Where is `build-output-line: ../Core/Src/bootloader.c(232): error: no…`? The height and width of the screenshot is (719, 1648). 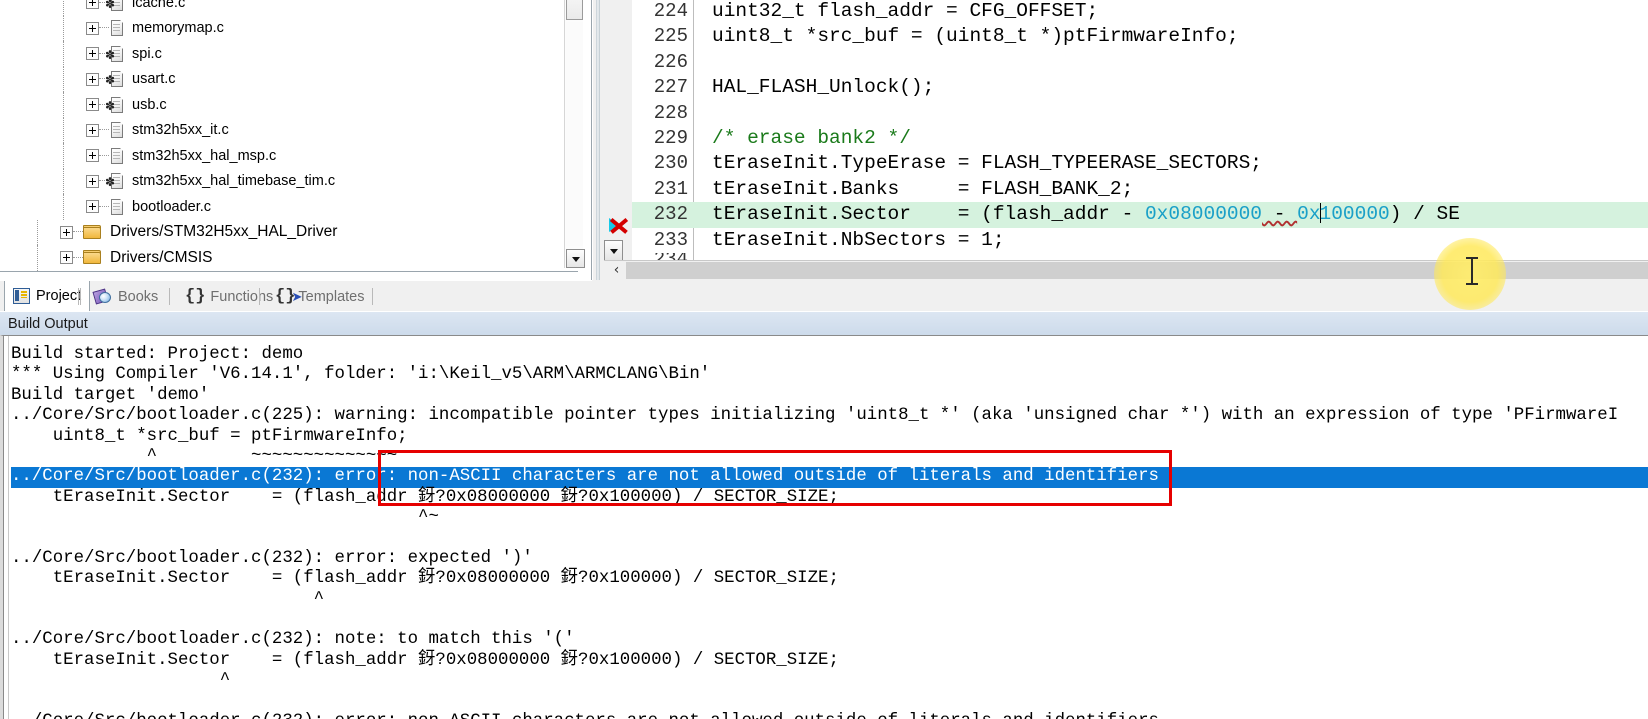 build-output-line: ../Core/Src/bootloader.c(232): error: no… is located at coordinates (829, 715).